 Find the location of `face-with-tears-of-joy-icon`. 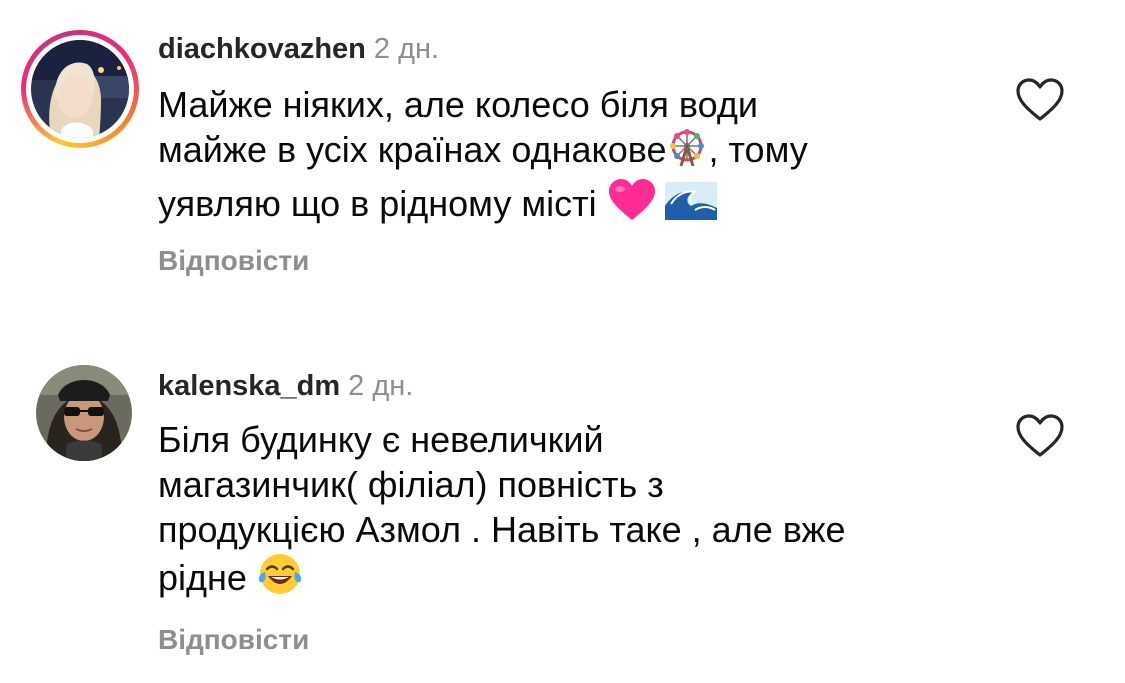

face-with-tears-of-joy-icon is located at coordinates (280, 579).